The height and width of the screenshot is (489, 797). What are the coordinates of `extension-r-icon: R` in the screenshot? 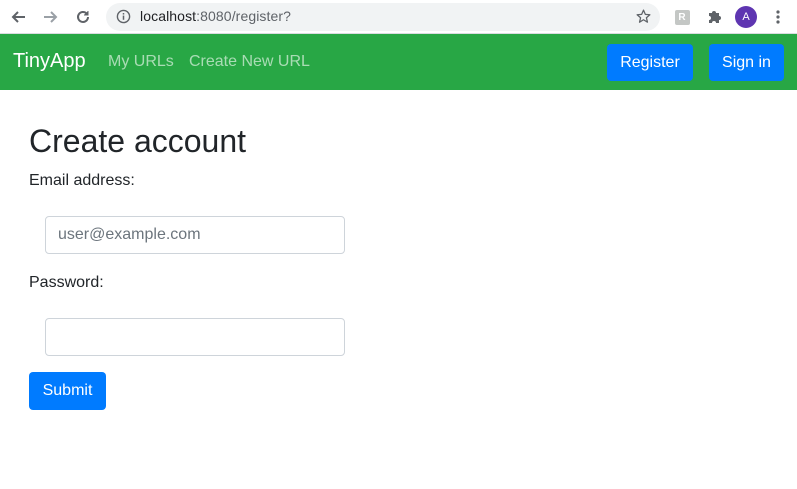 It's located at (682, 17).